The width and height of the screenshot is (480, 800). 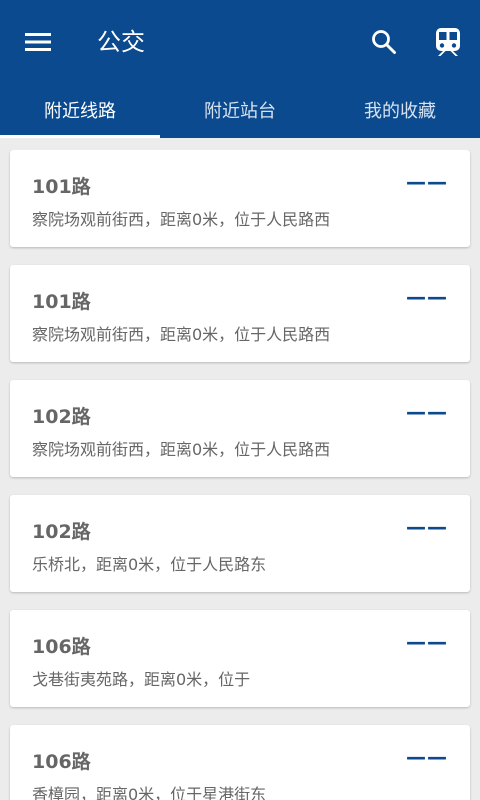 I want to click on tab-nearby-routes: 附近线路, so click(x=80, y=110).